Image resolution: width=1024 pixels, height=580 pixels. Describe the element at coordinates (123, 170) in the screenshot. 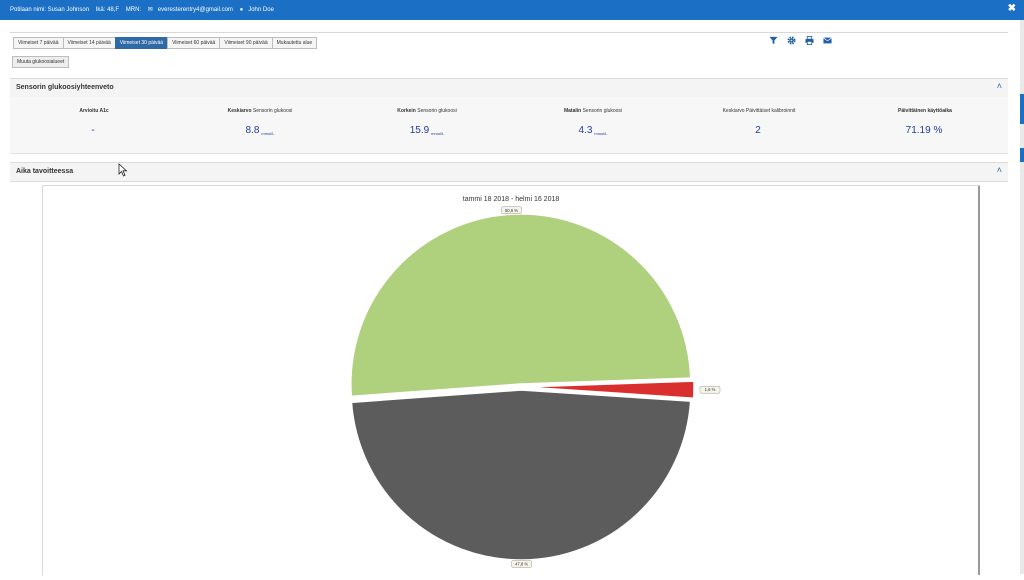

I see `mouse-cursor` at that location.